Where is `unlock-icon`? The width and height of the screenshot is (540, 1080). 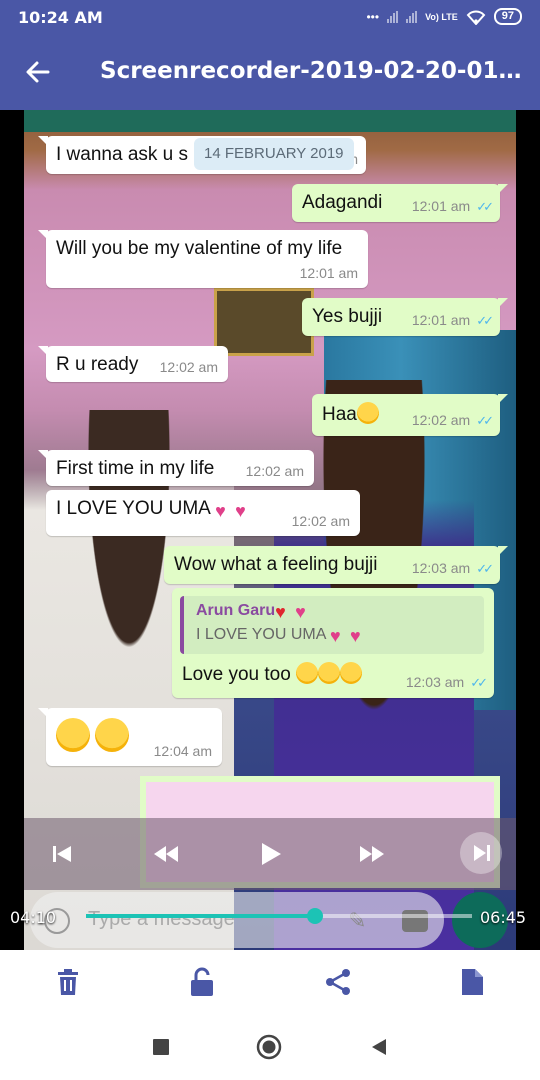
unlock-icon is located at coordinates (202, 981).